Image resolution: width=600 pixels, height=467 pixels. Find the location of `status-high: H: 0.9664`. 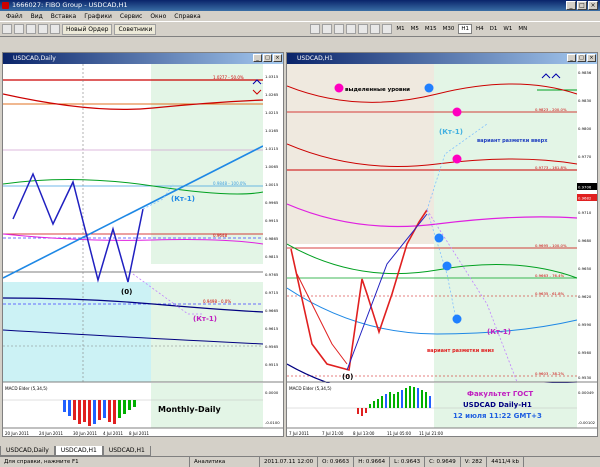

status-high: H: 0.9664 is located at coordinates (372, 462).